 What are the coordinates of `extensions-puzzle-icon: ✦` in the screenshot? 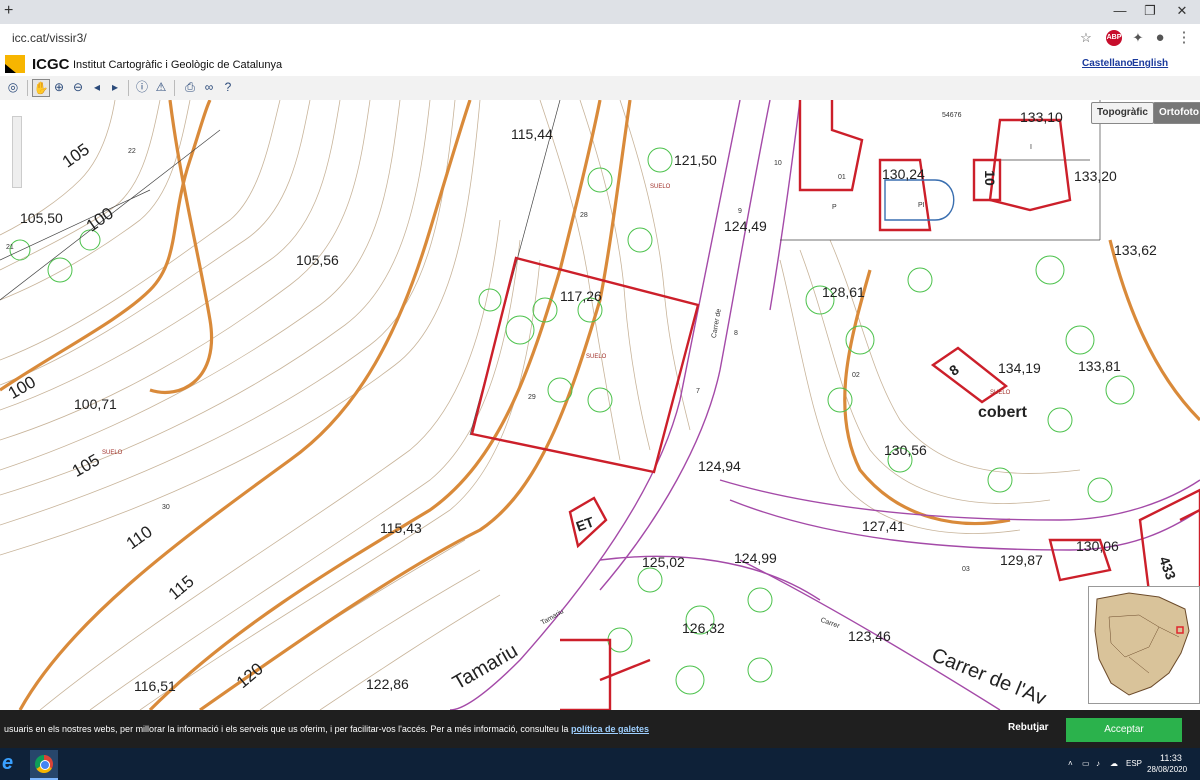 It's located at (1138, 38).